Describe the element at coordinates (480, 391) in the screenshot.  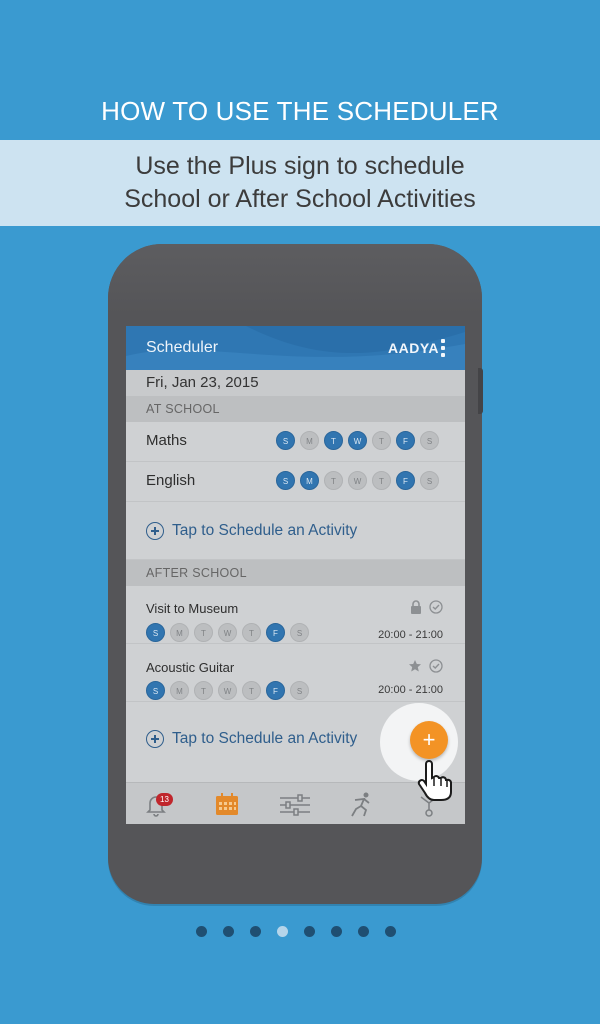
I see `phone-side-button` at that location.